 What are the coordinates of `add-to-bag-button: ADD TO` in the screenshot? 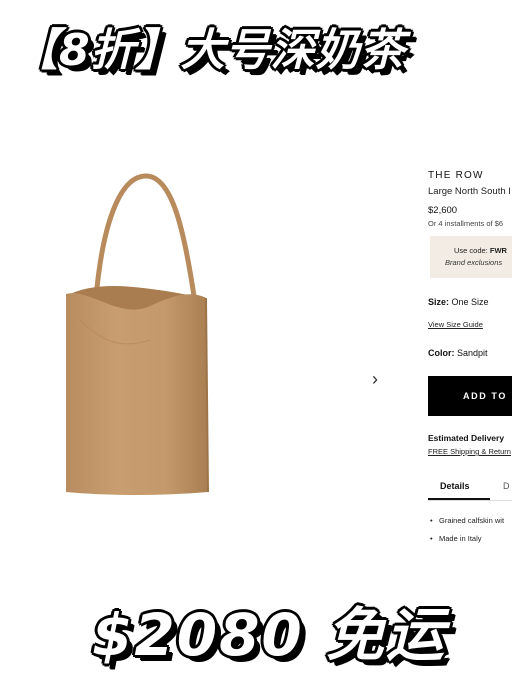 It's located at (470, 396).